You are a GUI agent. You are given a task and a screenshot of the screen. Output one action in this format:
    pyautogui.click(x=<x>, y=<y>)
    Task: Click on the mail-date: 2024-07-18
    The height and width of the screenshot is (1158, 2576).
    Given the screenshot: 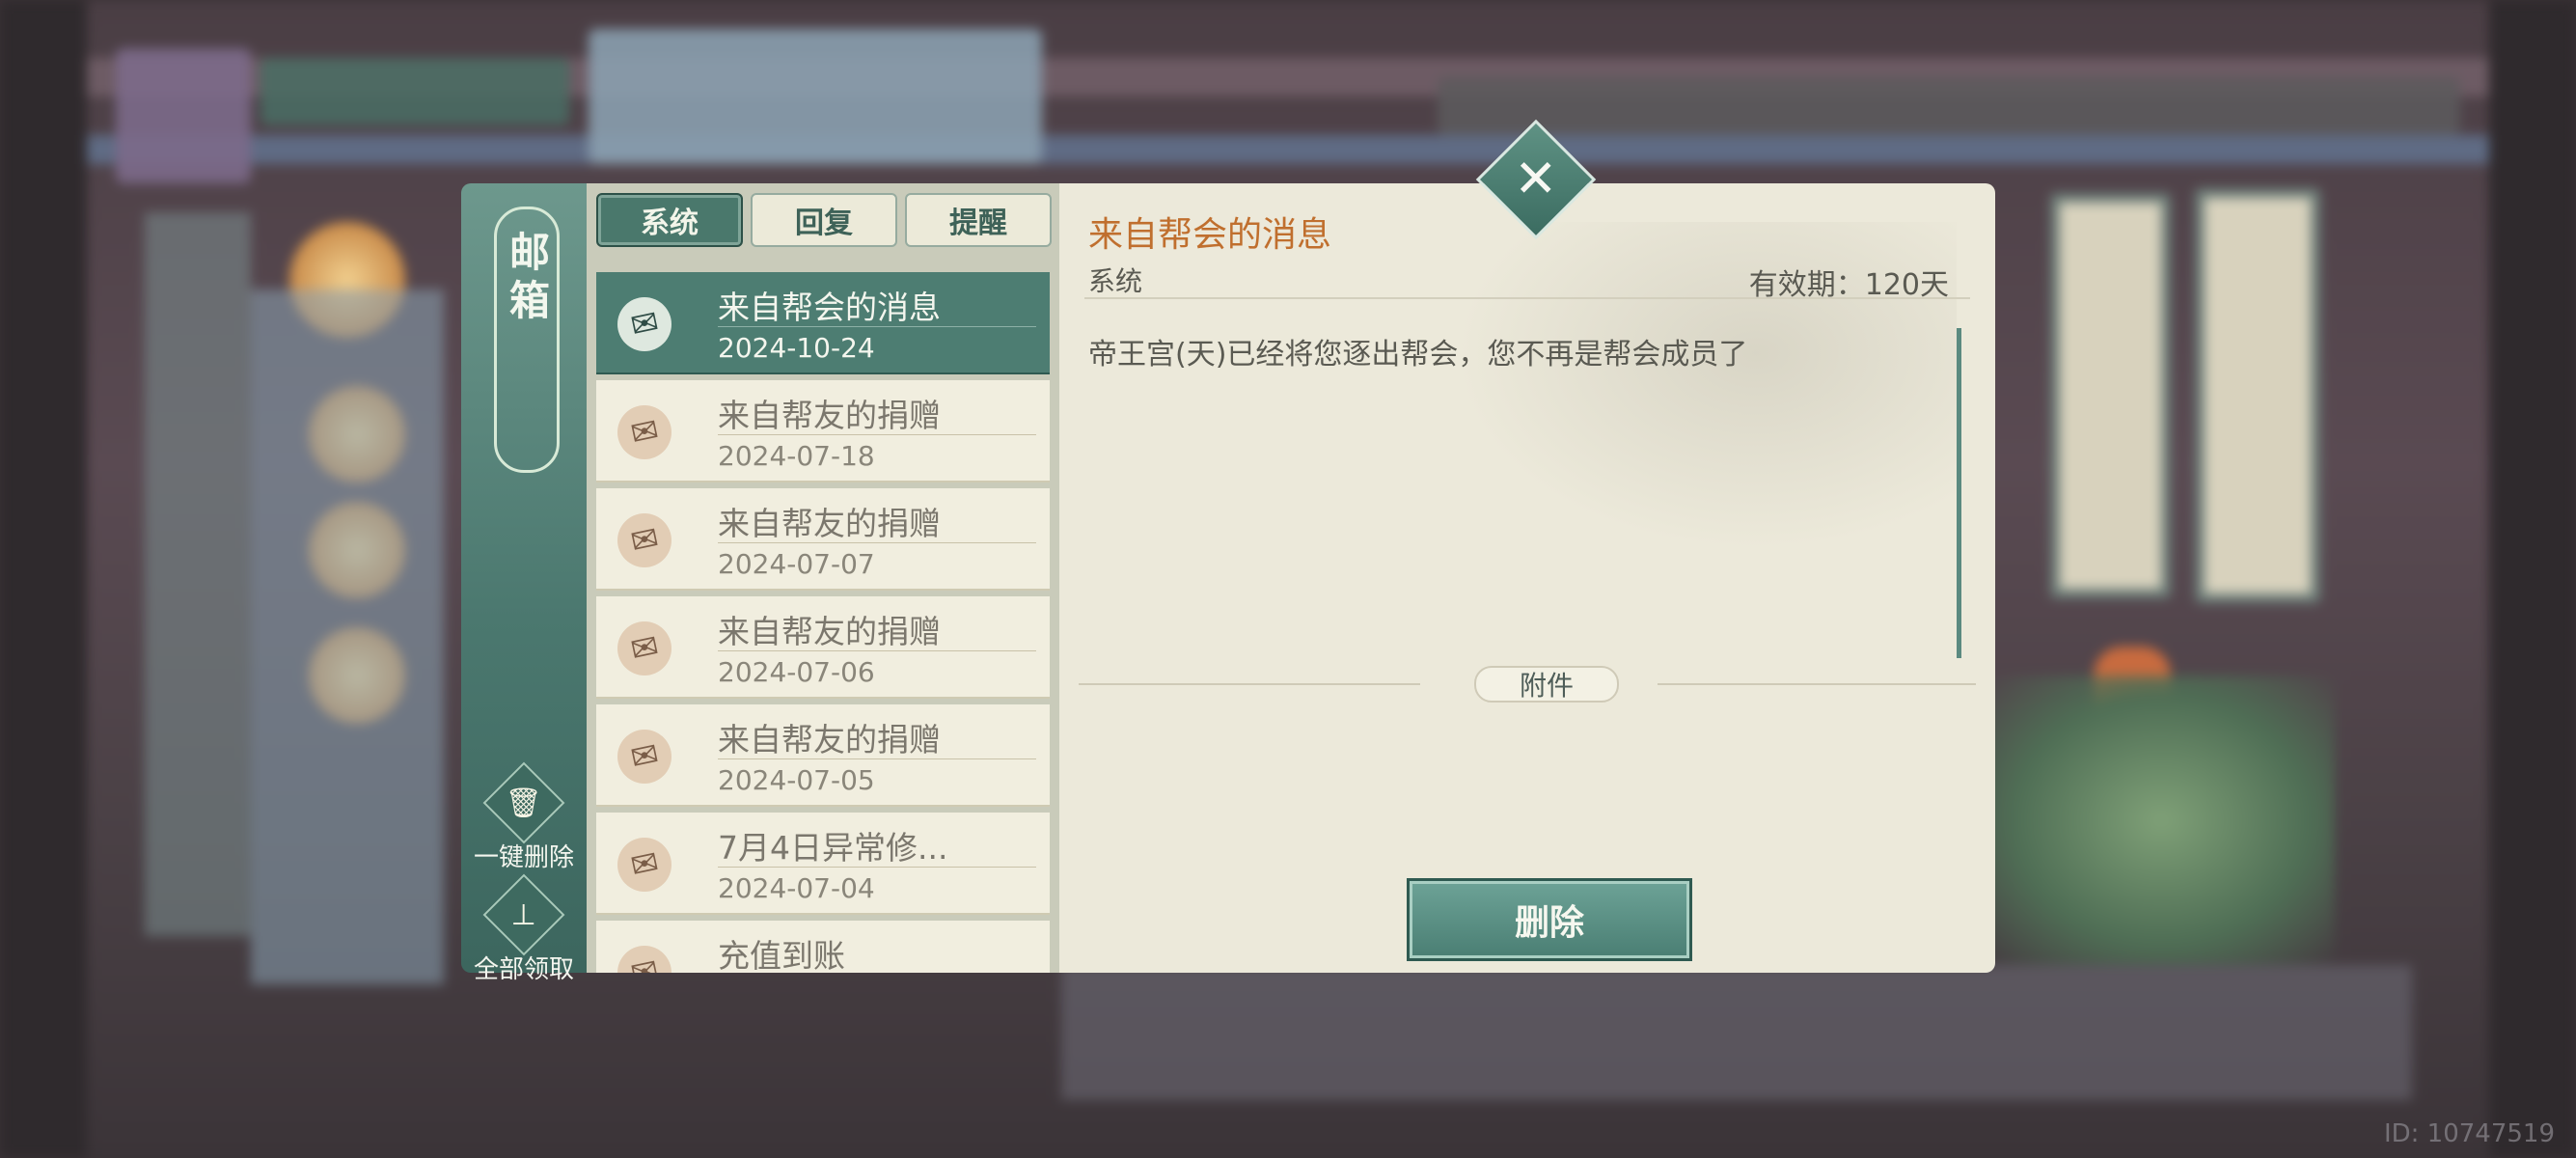 What is the action you would take?
    pyautogui.click(x=797, y=456)
    